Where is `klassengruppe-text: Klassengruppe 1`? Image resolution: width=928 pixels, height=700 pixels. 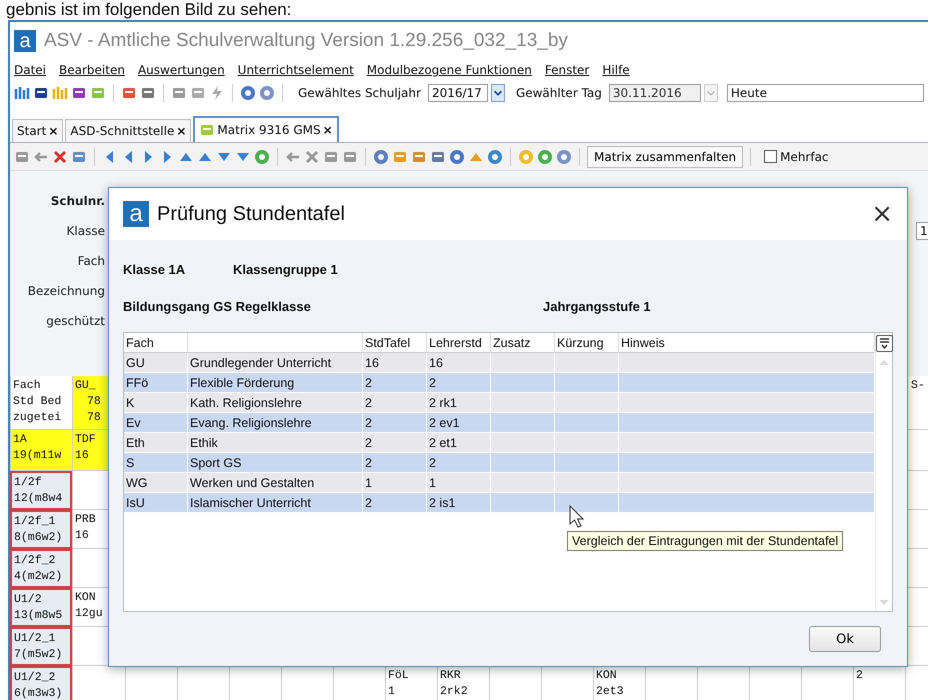 klassengruppe-text: Klassengruppe 1 is located at coordinates (286, 269).